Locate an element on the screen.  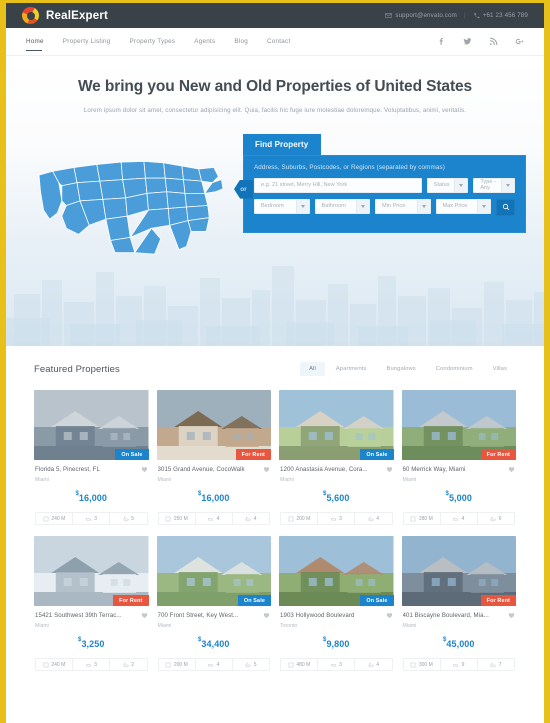
nav-item-property-types: Property Types is located at coordinates (153, 41).